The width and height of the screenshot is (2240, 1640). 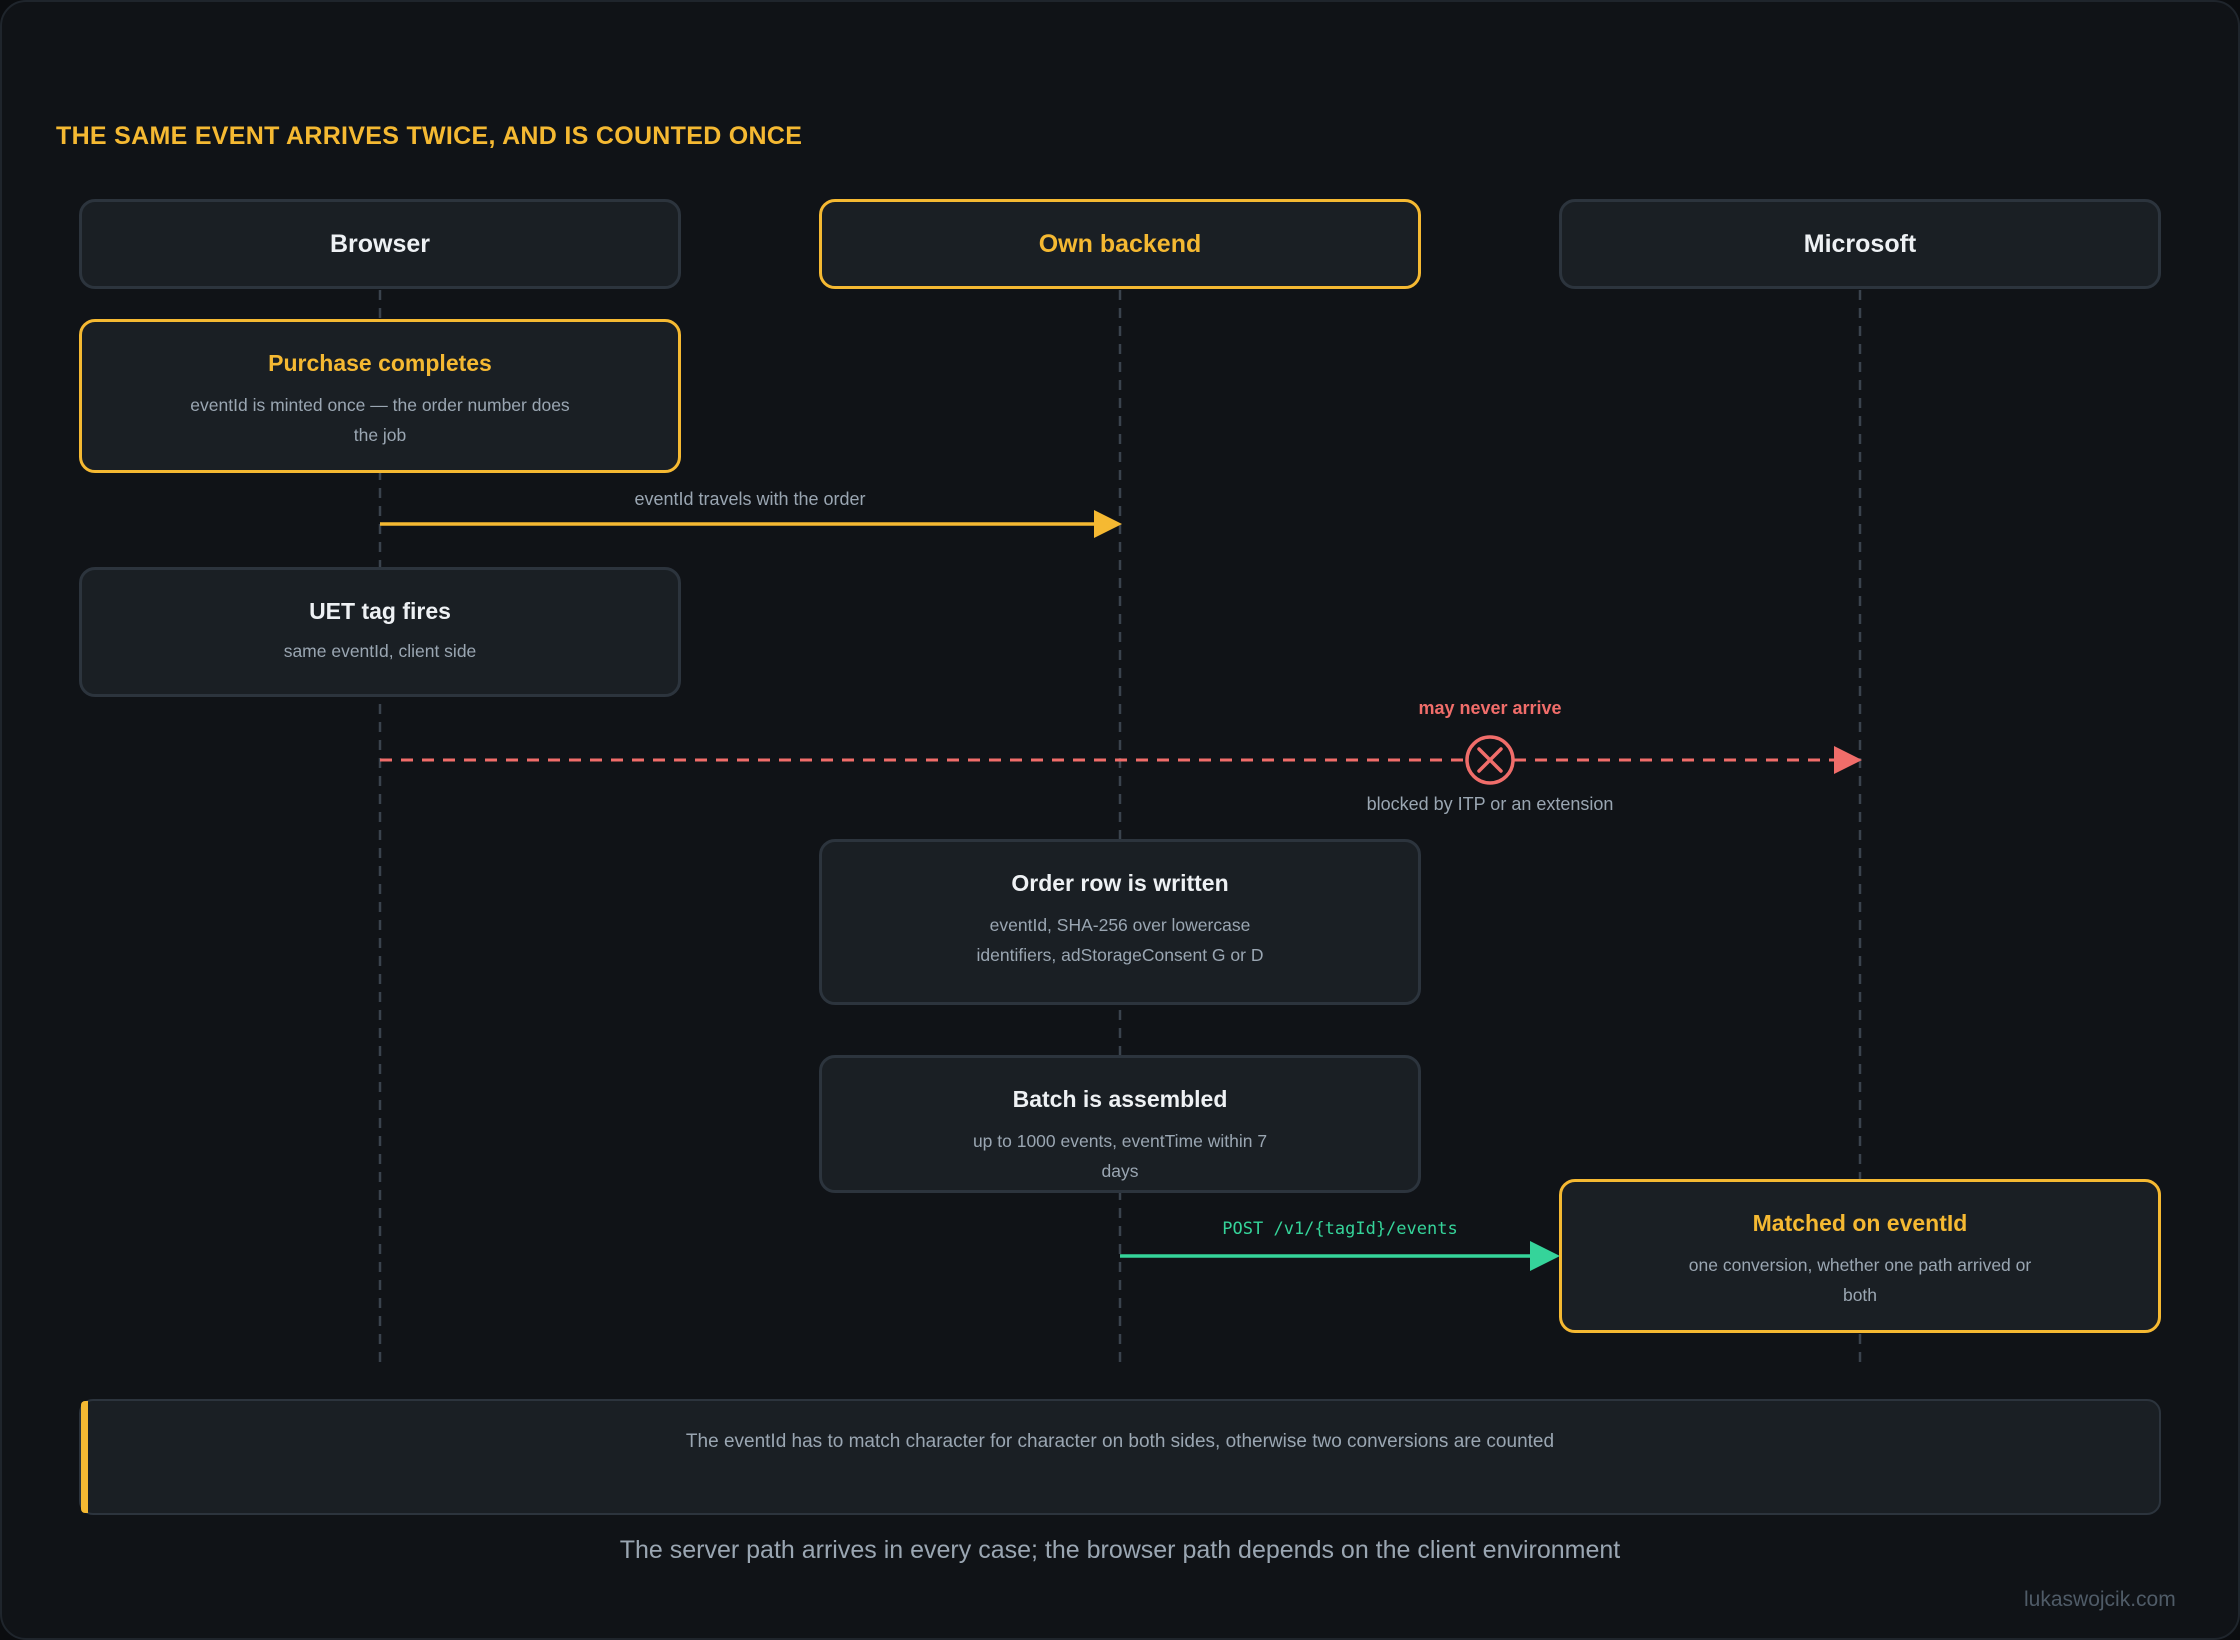 What do you see at coordinates (380, 632) in the screenshot?
I see `step-uet-tag-fires: UET tag fires same eventId, client side` at bounding box center [380, 632].